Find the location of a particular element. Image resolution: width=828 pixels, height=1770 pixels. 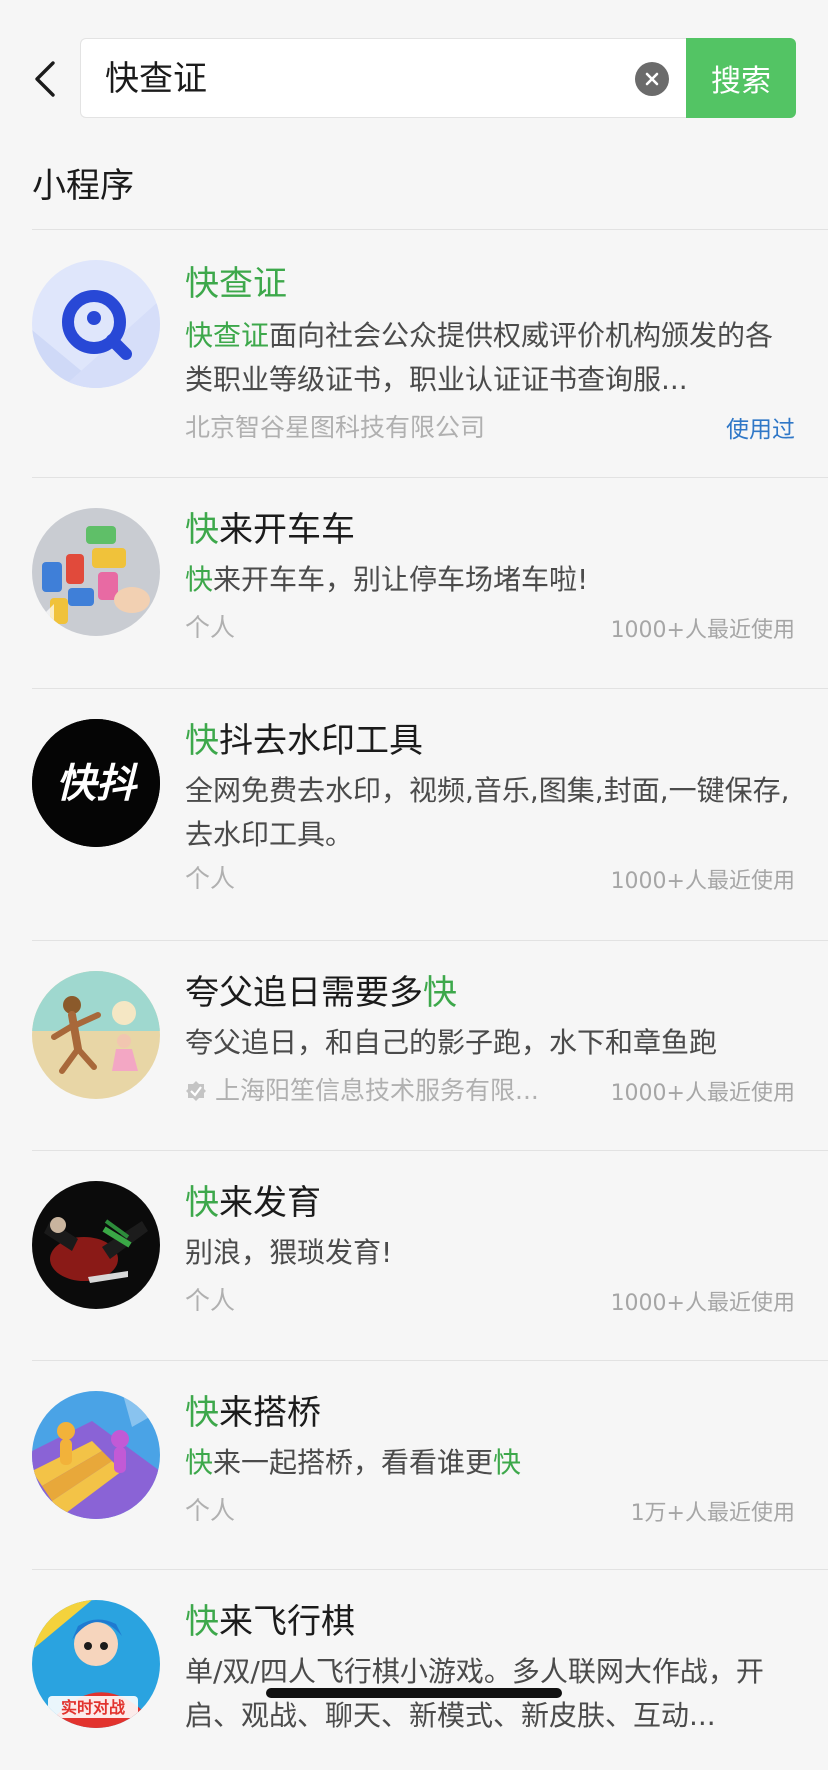

desc-text: 别浪，猥琐发育! is located at coordinates (289, 1252).